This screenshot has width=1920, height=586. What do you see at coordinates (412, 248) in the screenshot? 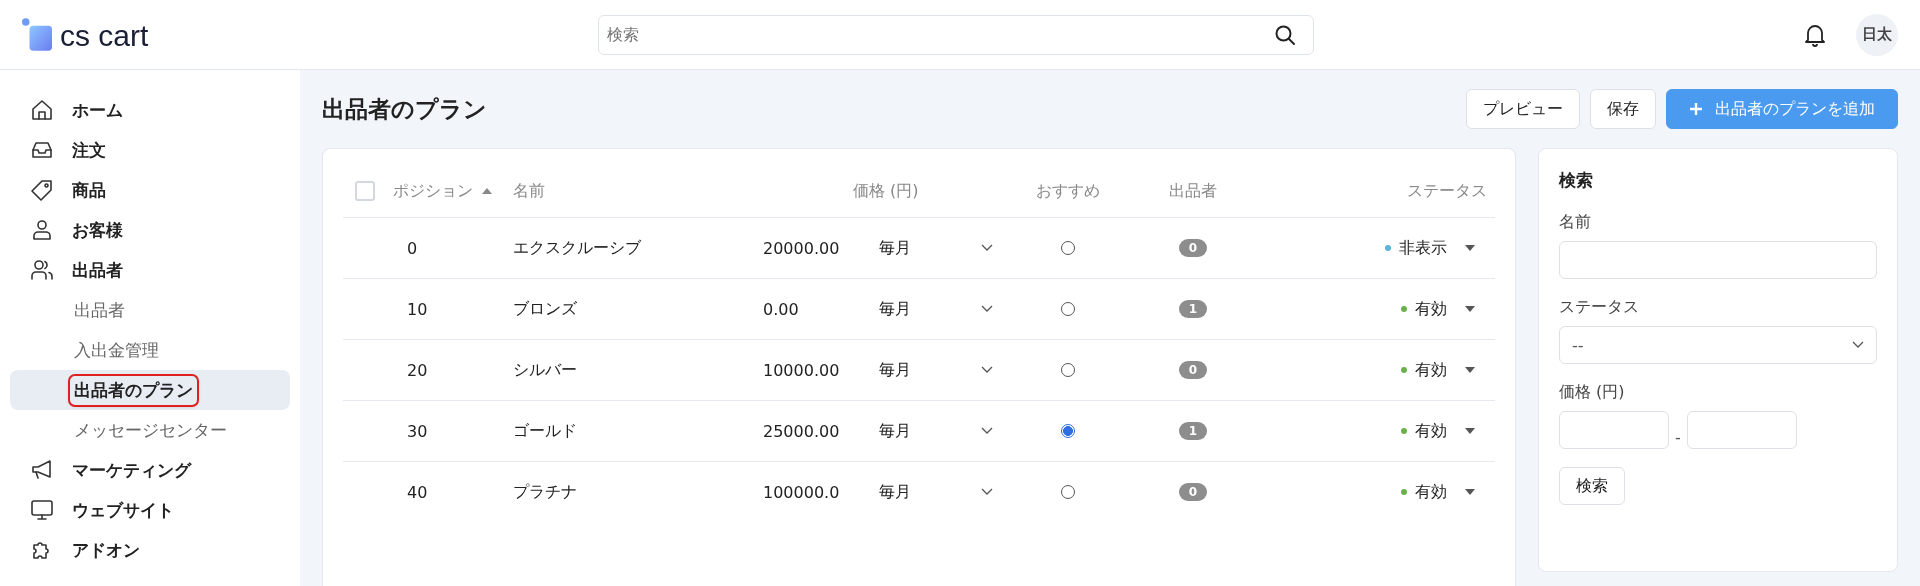
I see `table-cell-text: 0` at bounding box center [412, 248].